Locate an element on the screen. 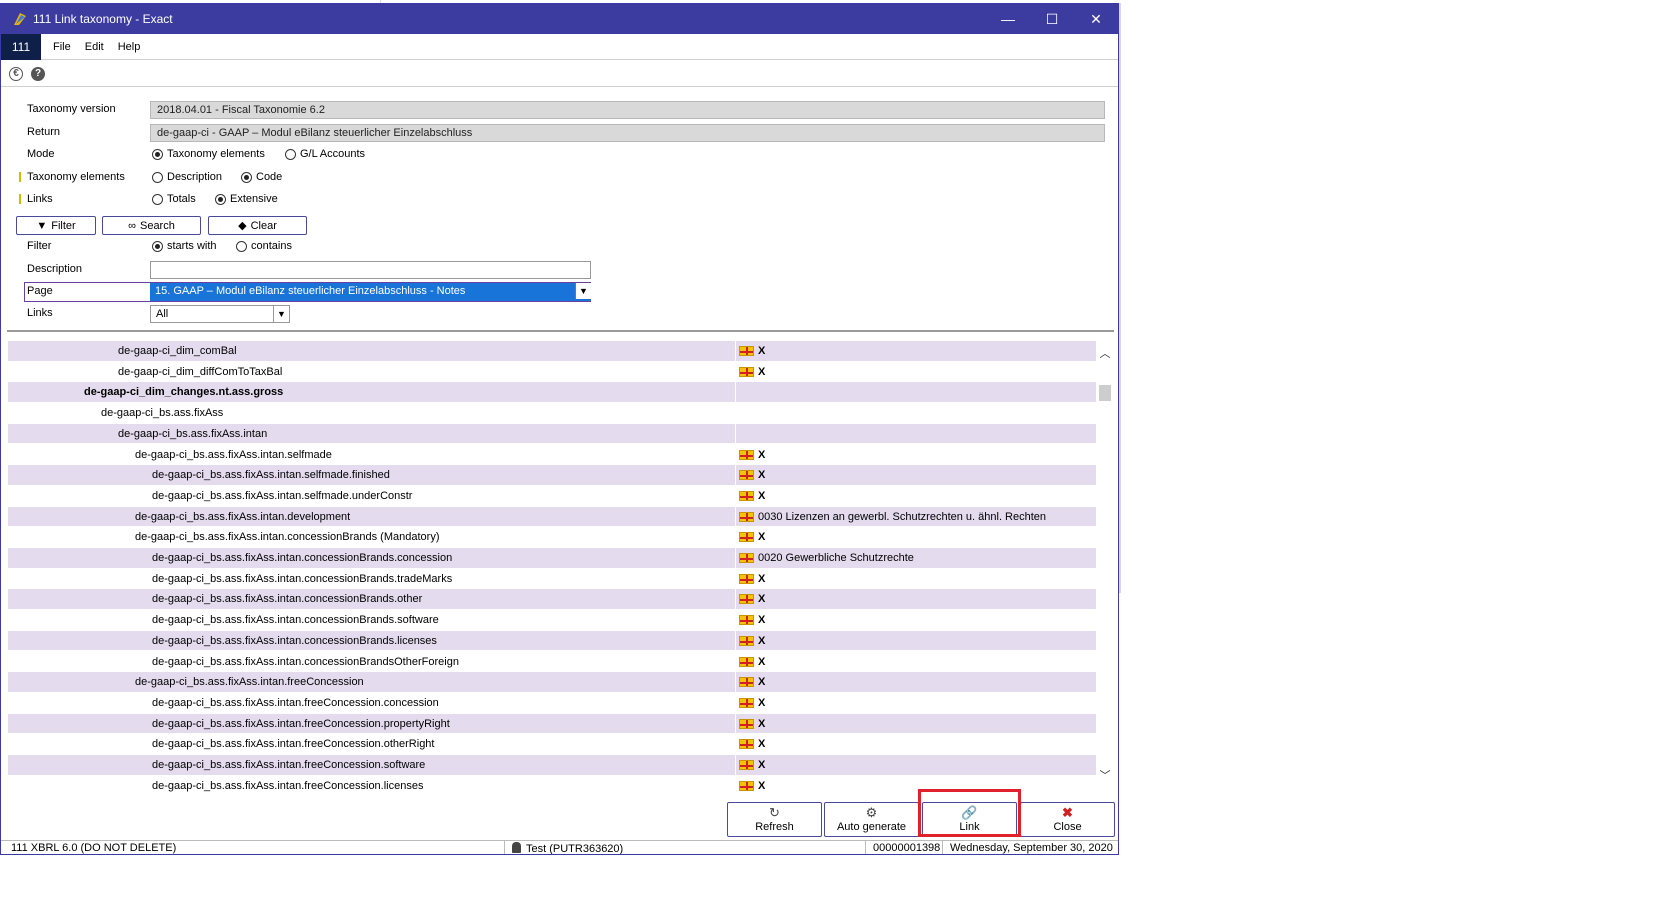  search-button: ∞ Search is located at coordinates (151, 225).